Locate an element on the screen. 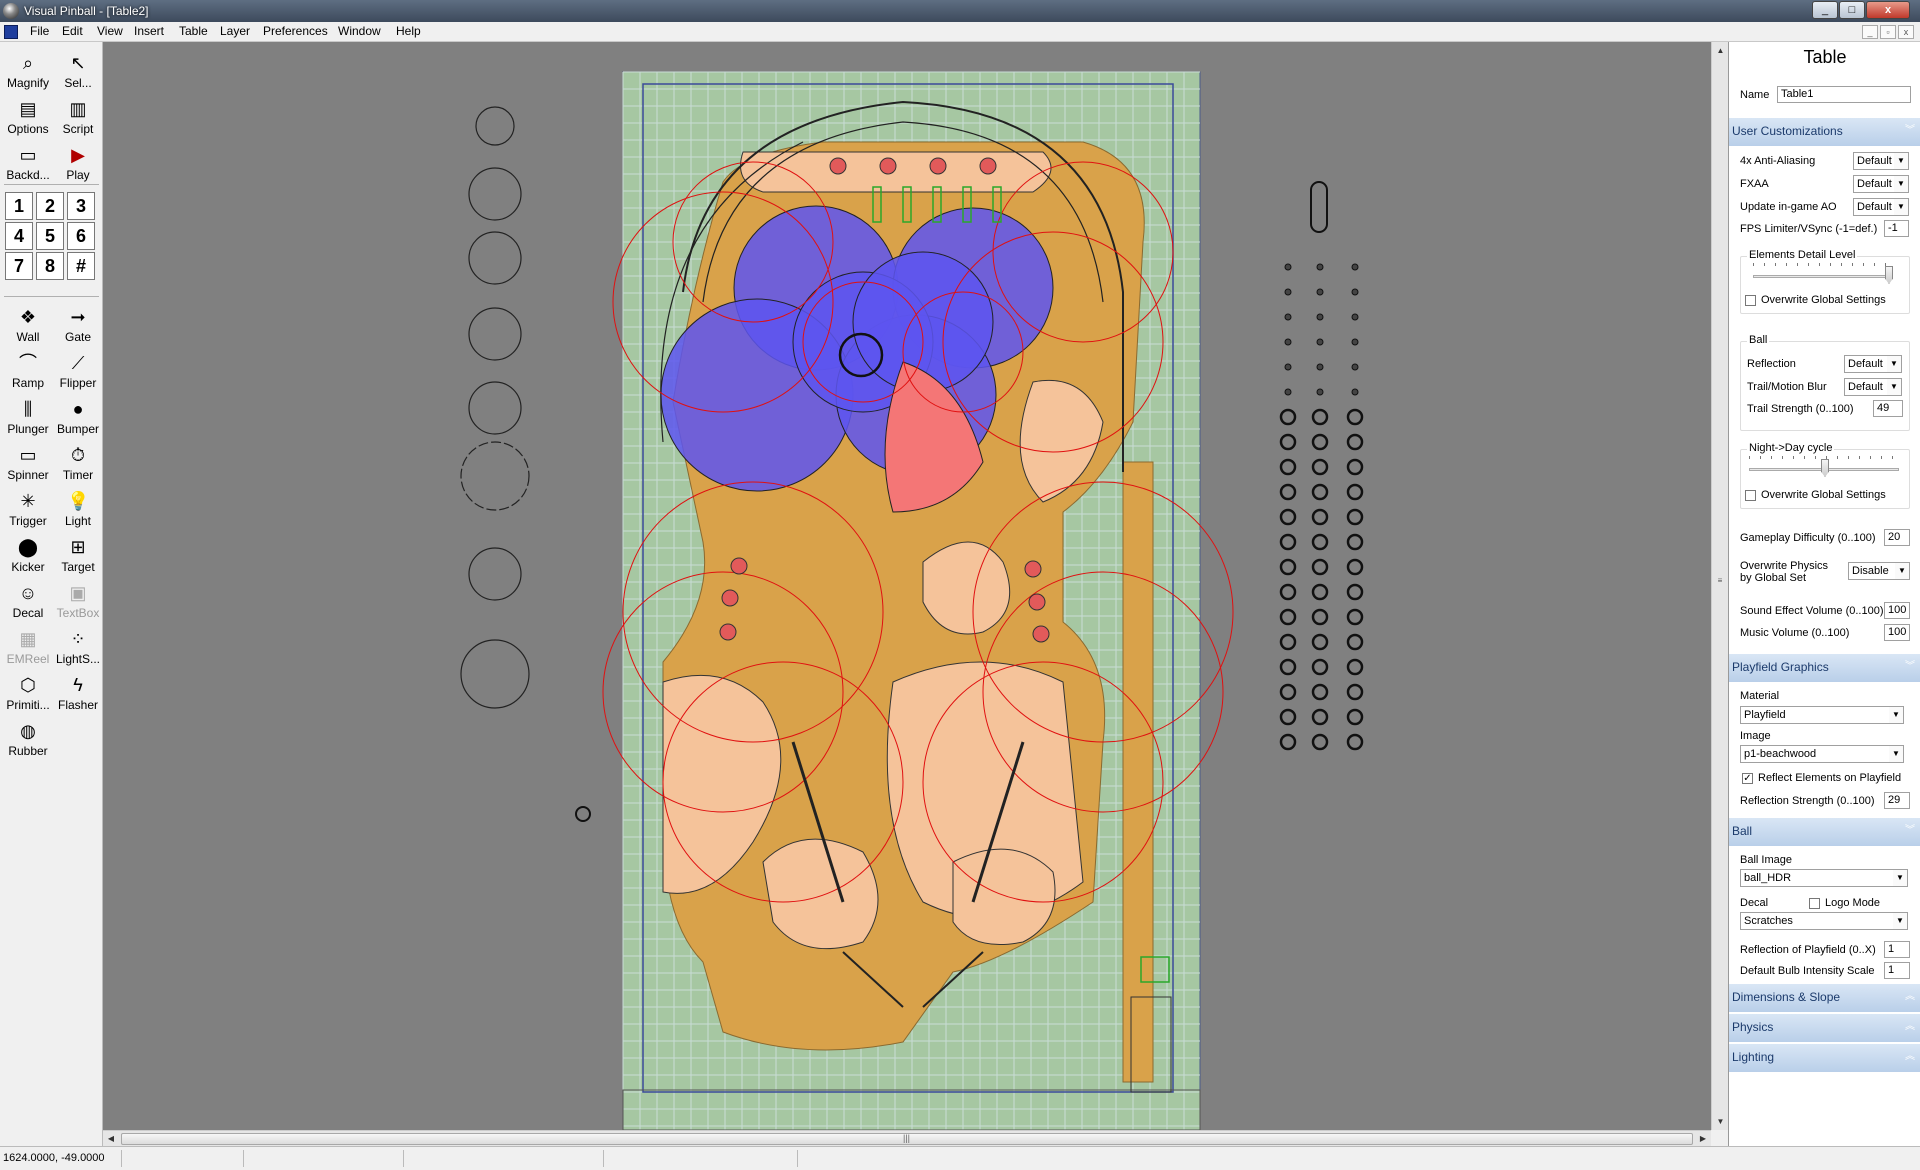 This screenshot has width=1920, height=1170. layer-button-1: 1 is located at coordinates (19, 206).